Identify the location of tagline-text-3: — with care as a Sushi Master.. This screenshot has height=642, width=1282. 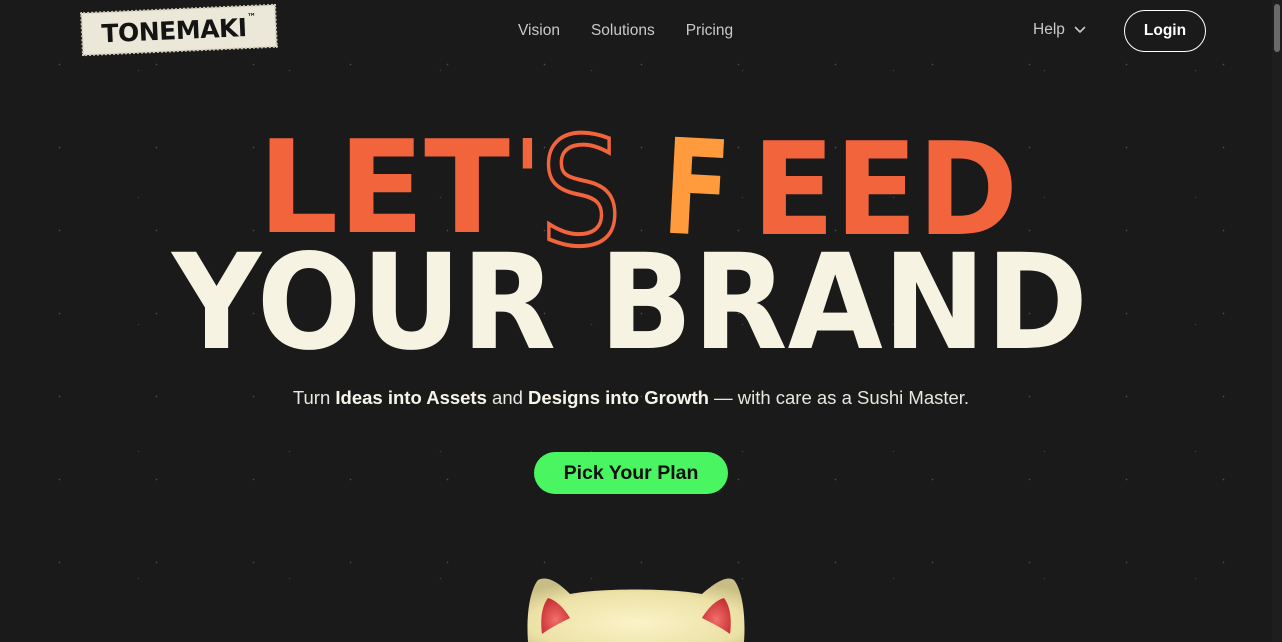
(839, 397).